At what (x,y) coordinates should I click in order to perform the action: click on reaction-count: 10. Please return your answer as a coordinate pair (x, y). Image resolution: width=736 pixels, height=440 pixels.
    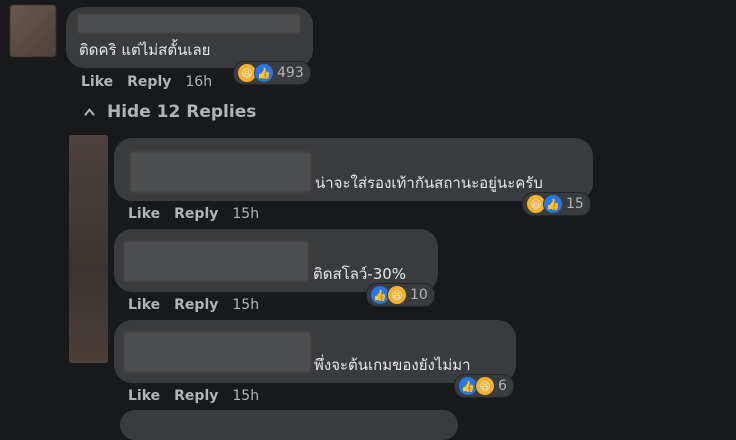
    Looking at the image, I should click on (419, 295).